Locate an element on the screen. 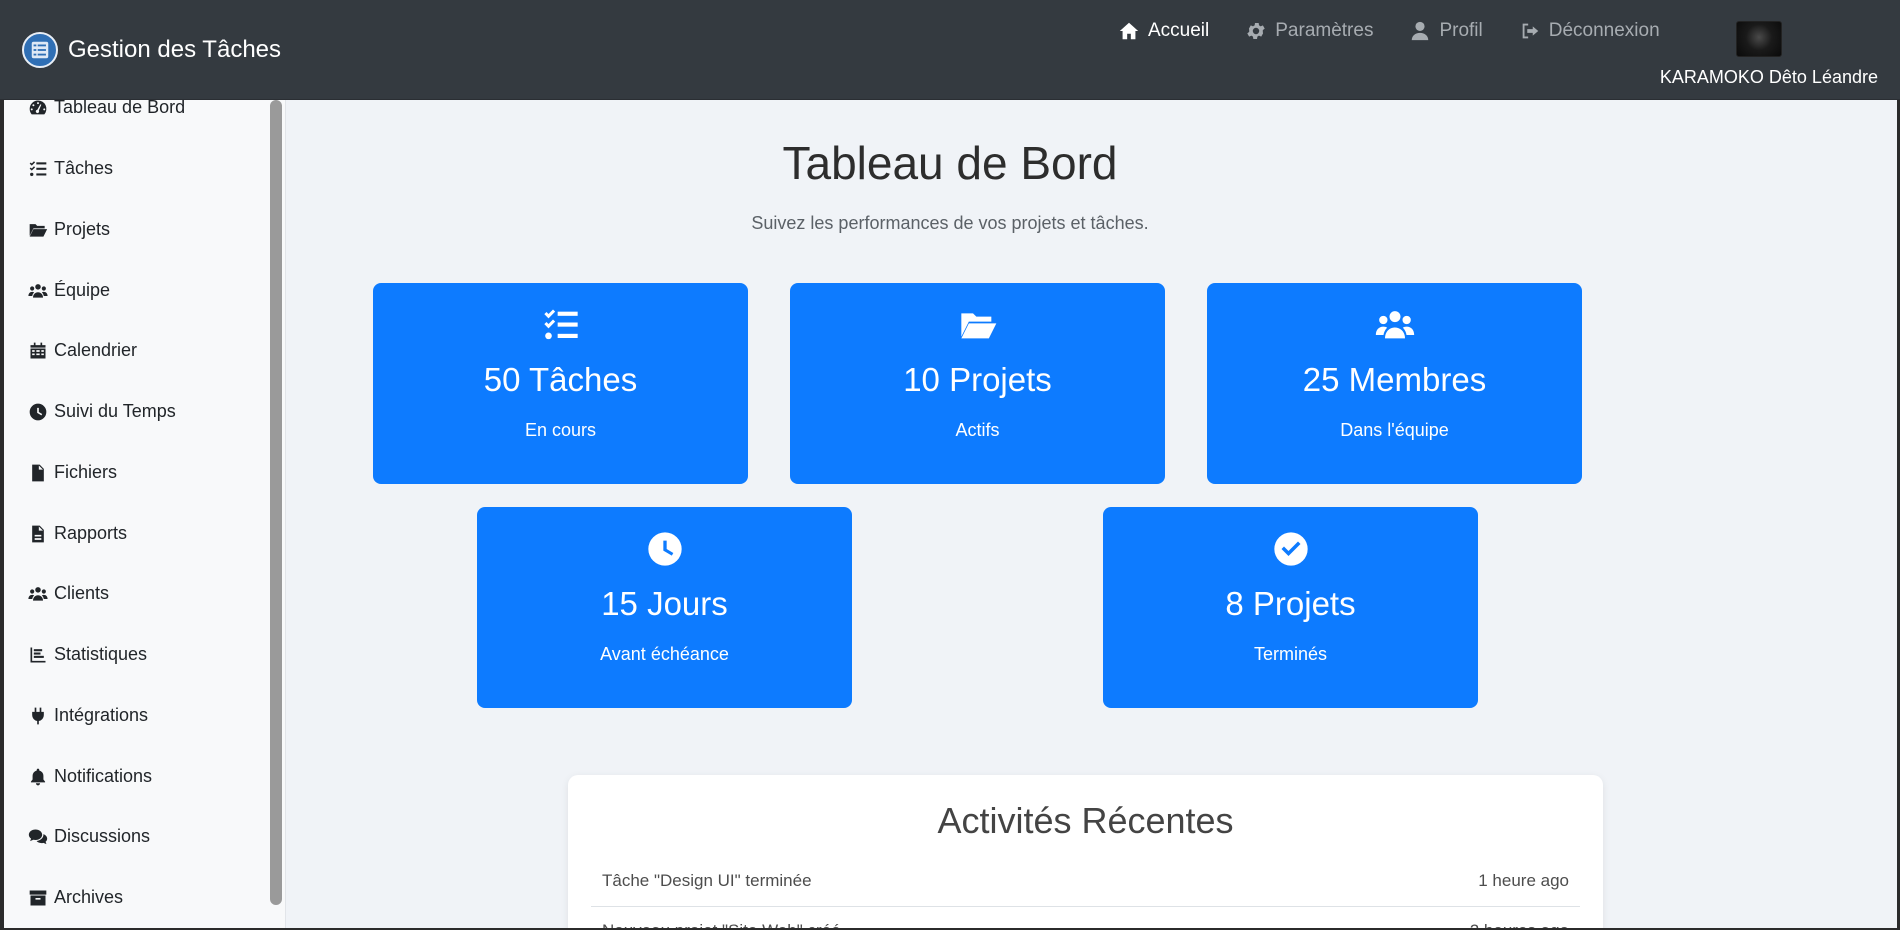 The image size is (1900, 930). stat-card-label: Avant échéance is located at coordinates (664, 654).